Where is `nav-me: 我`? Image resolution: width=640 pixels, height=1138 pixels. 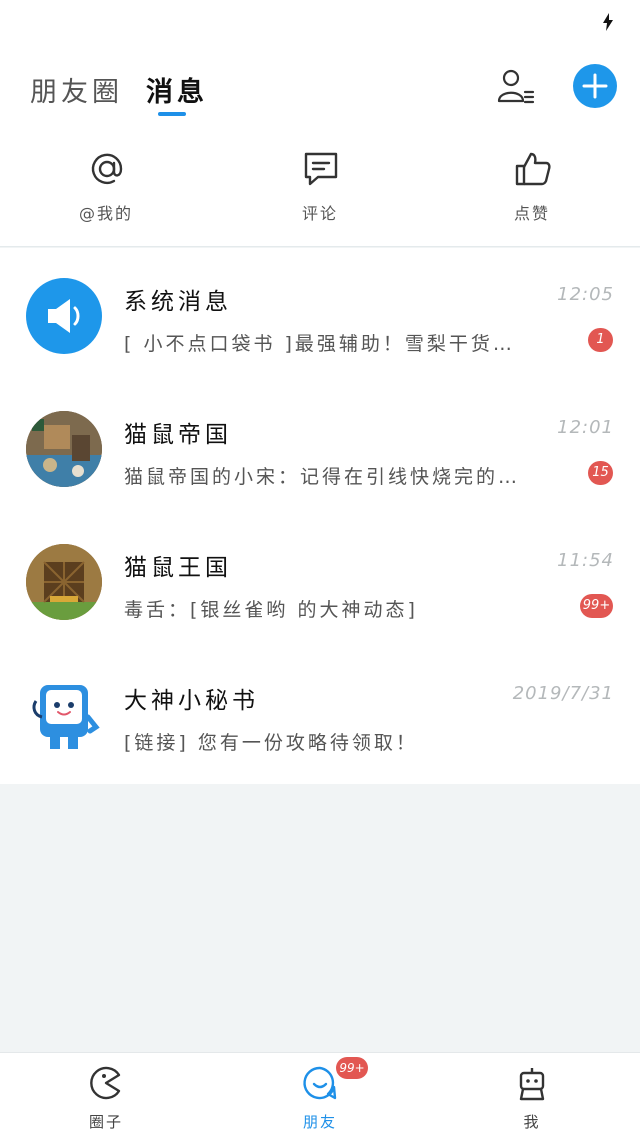
nav-me: 我 is located at coordinates (532, 1095).